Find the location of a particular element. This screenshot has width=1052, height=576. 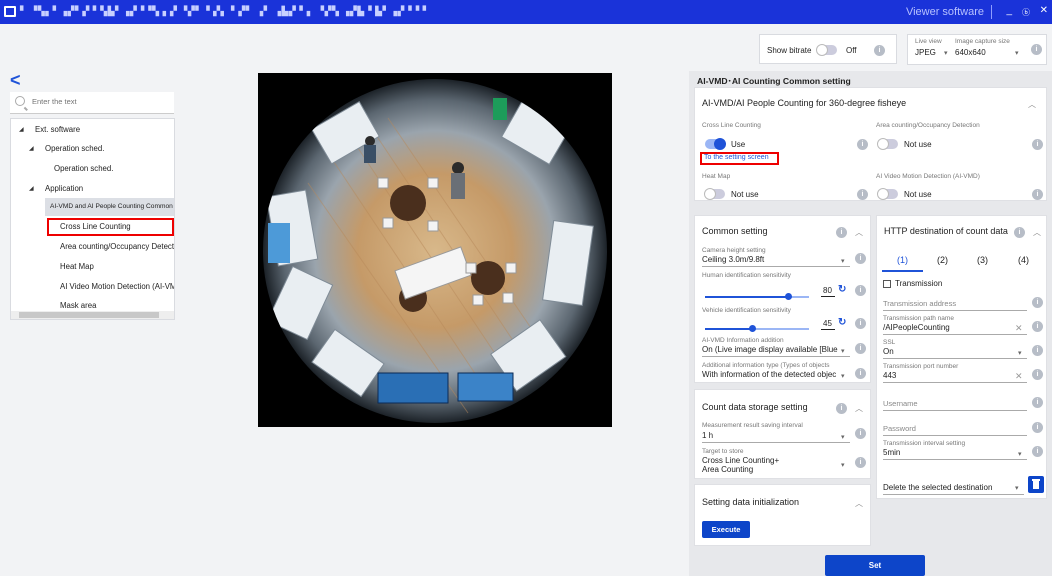

close-button: ✕ is located at coordinates (1044, 10).